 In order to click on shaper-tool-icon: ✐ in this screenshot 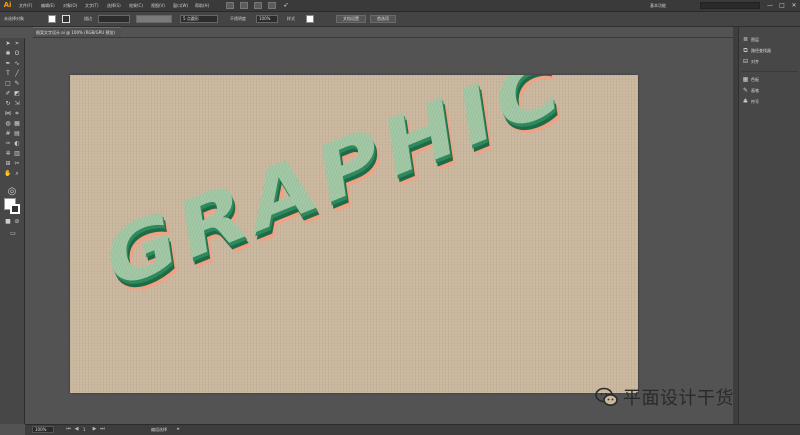, I will do `click(8, 93)`.